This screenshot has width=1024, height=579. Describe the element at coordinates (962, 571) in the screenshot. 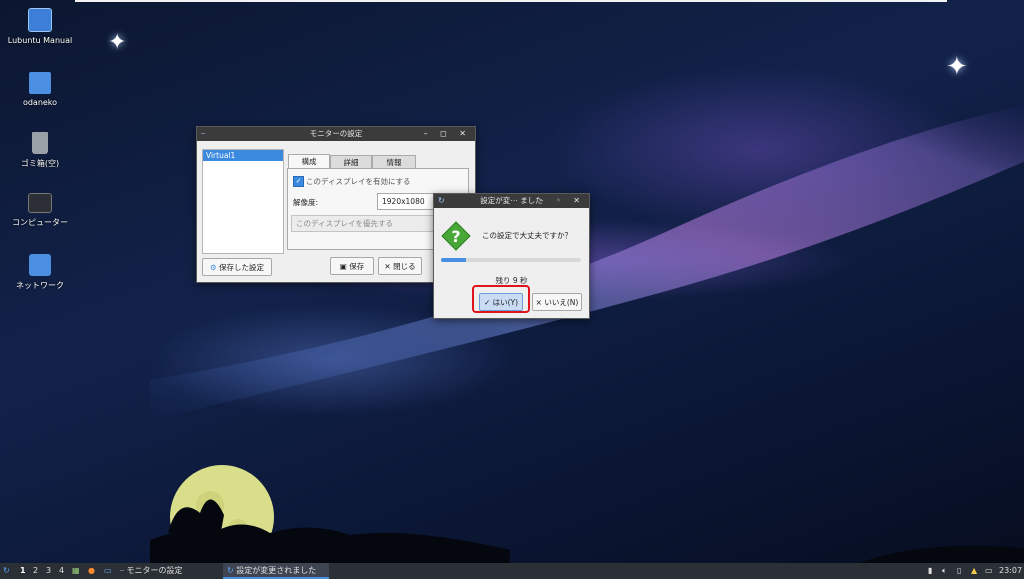

I see `tray-clipboard-icon: ▯` at that location.